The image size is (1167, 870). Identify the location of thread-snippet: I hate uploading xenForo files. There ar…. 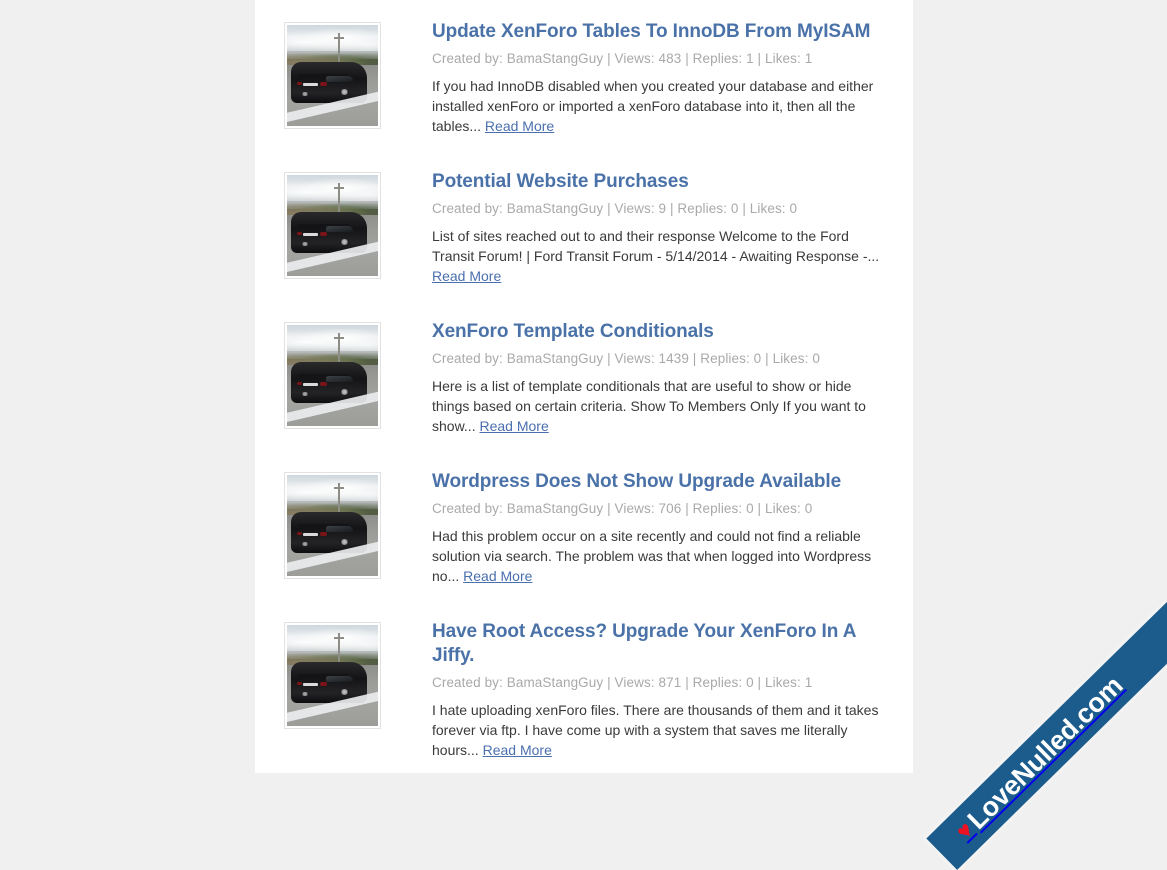
(658, 730).